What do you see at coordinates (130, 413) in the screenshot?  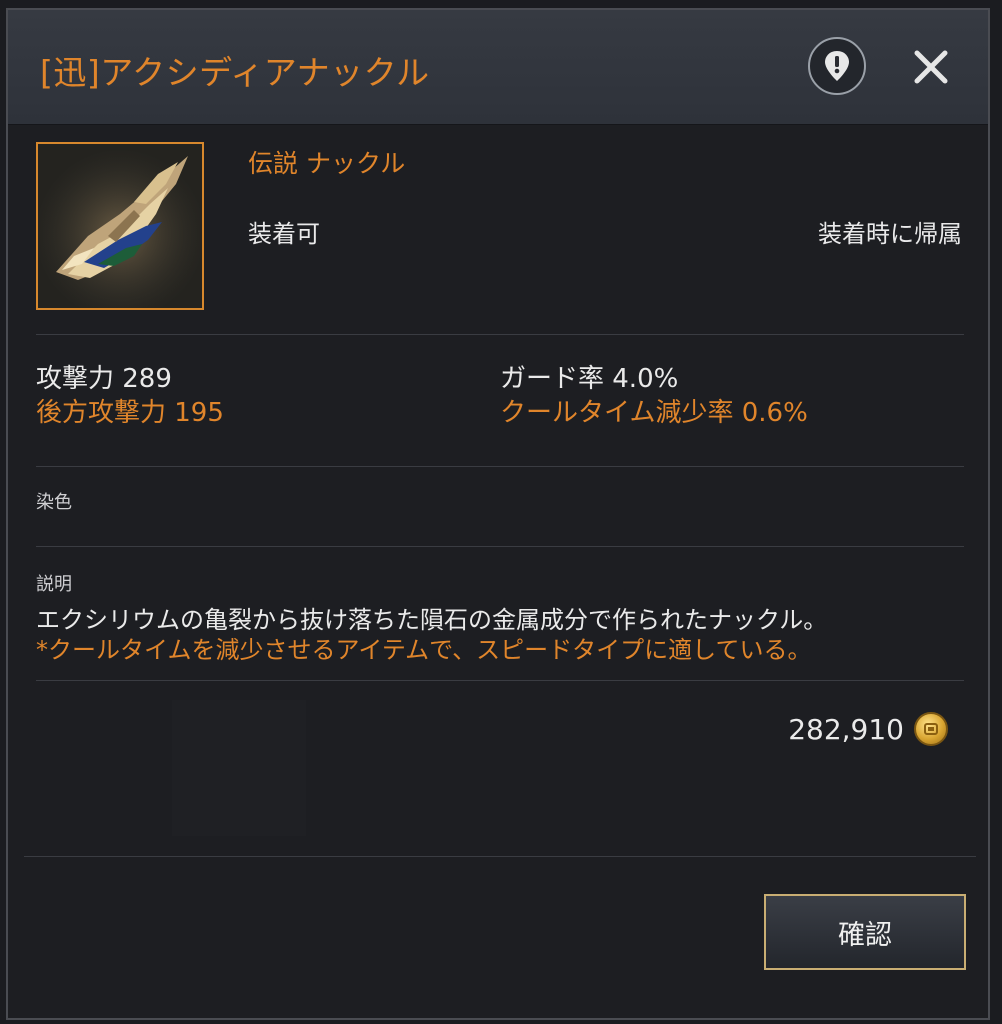 I see `stat-back-attack: 後方攻撃力 195` at bounding box center [130, 413].